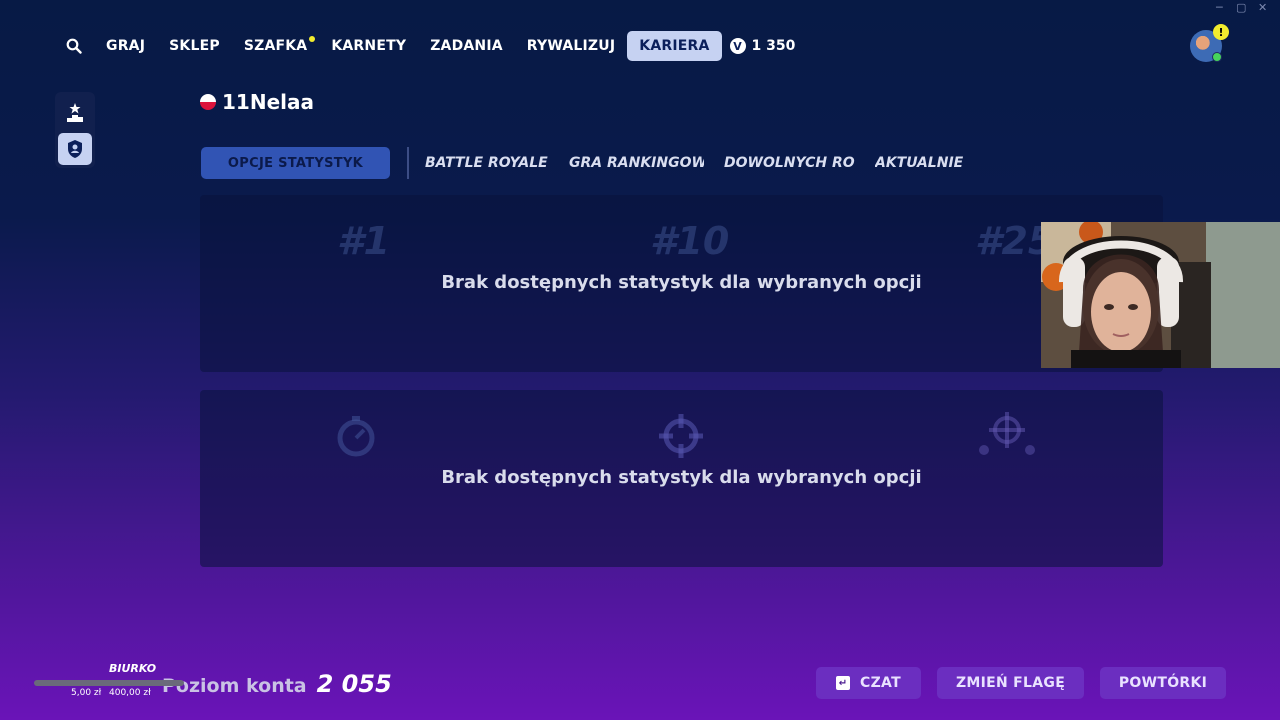  What do you see at coordinates (789, 163) in the screenshot?
I see `filter-mode: DOWOLNYCH RO:` at bounding box center [789, 163].